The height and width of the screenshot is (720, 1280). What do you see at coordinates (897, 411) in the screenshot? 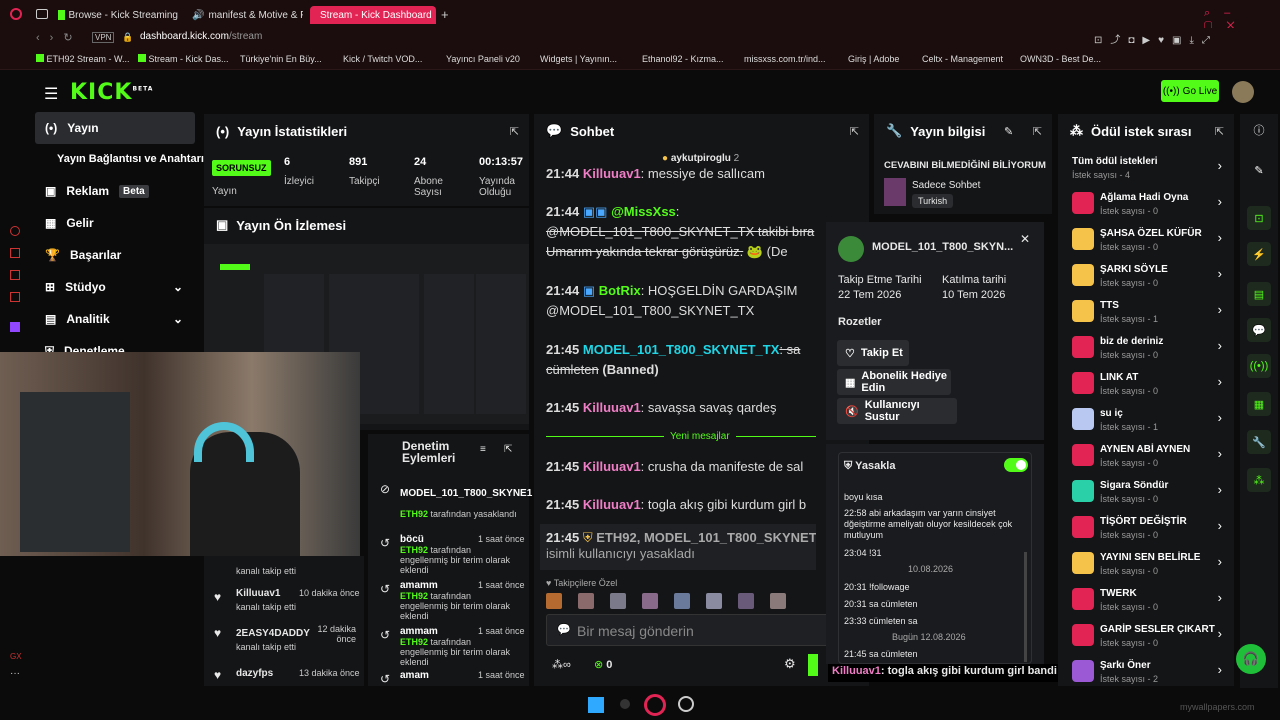
I see `mute-user-button: 🔇 Kullanıcıyı Sustur` at bounding box center [897, 411].